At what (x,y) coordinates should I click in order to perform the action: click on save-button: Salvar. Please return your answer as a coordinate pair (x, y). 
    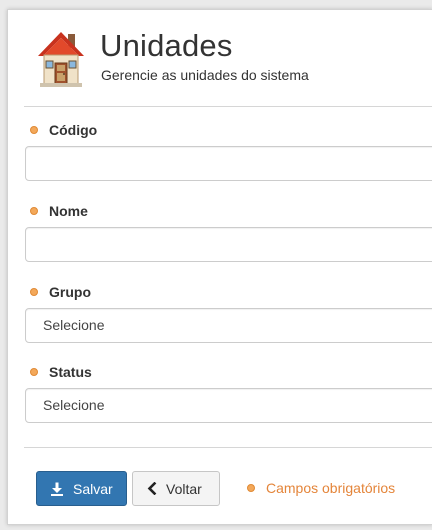
    Looking at the image, I should click on (81, 488).